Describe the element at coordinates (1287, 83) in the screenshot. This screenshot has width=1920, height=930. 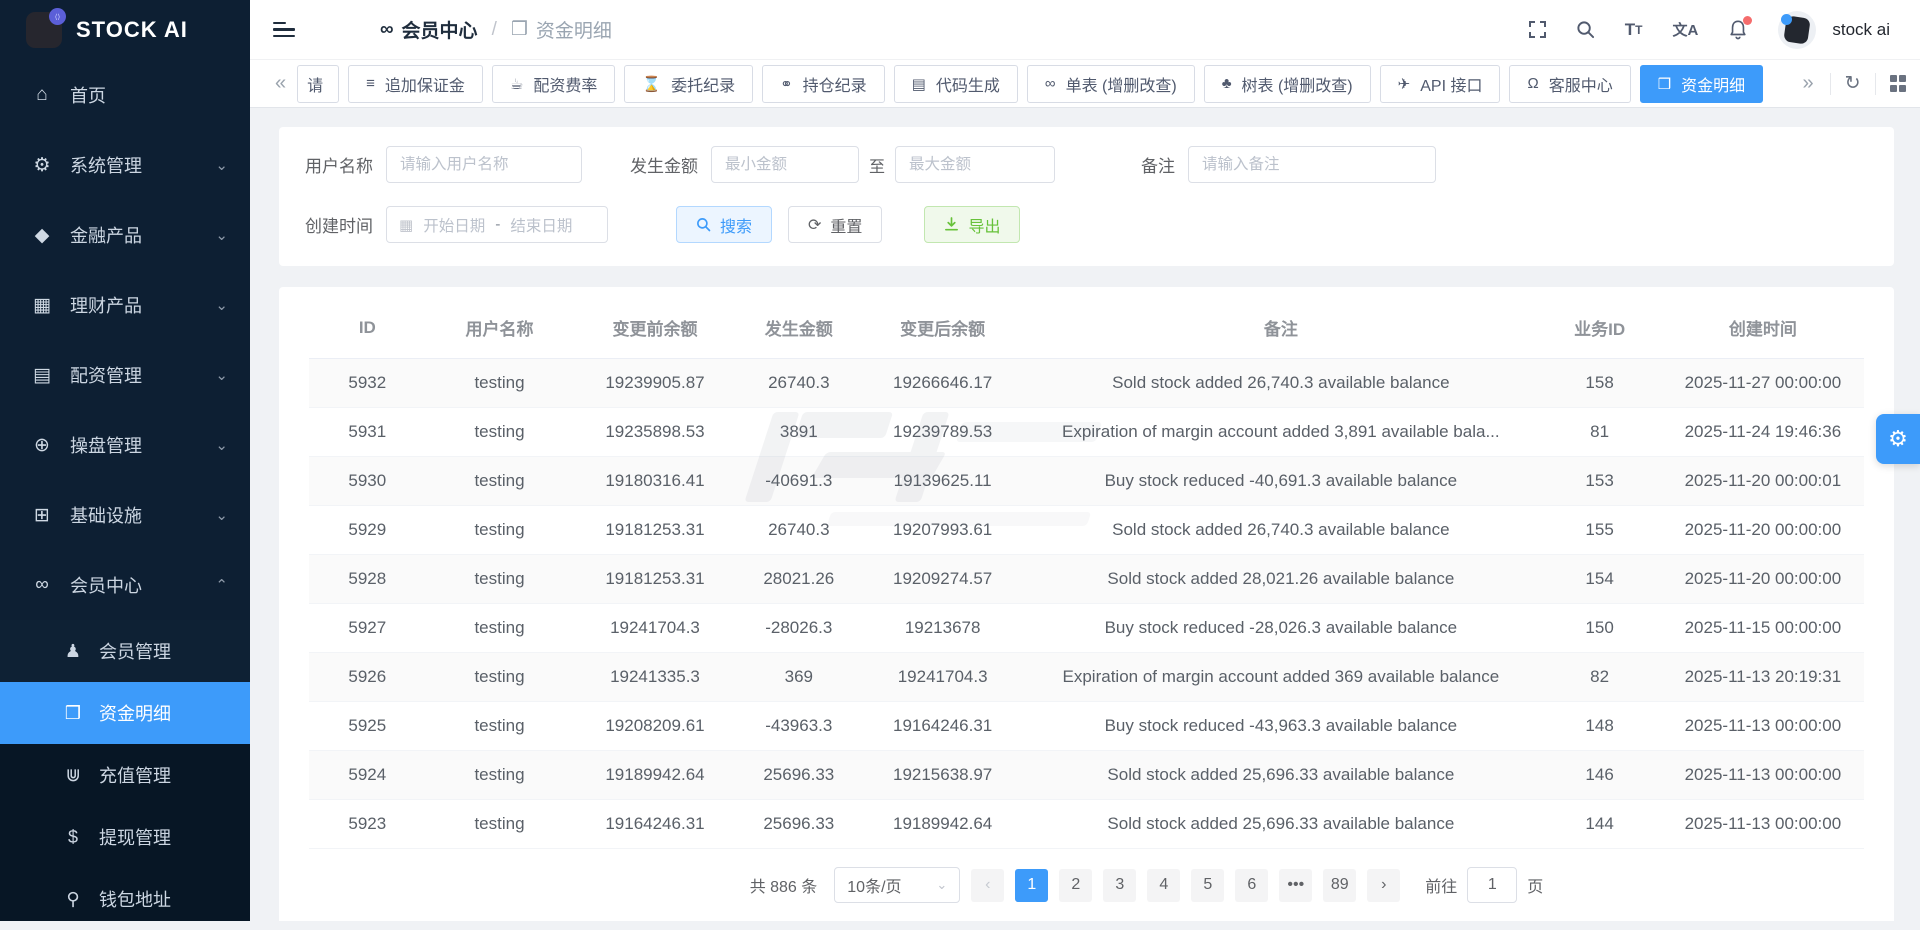
I see `tab: ♣ 树表 (增删改查)` at that location.